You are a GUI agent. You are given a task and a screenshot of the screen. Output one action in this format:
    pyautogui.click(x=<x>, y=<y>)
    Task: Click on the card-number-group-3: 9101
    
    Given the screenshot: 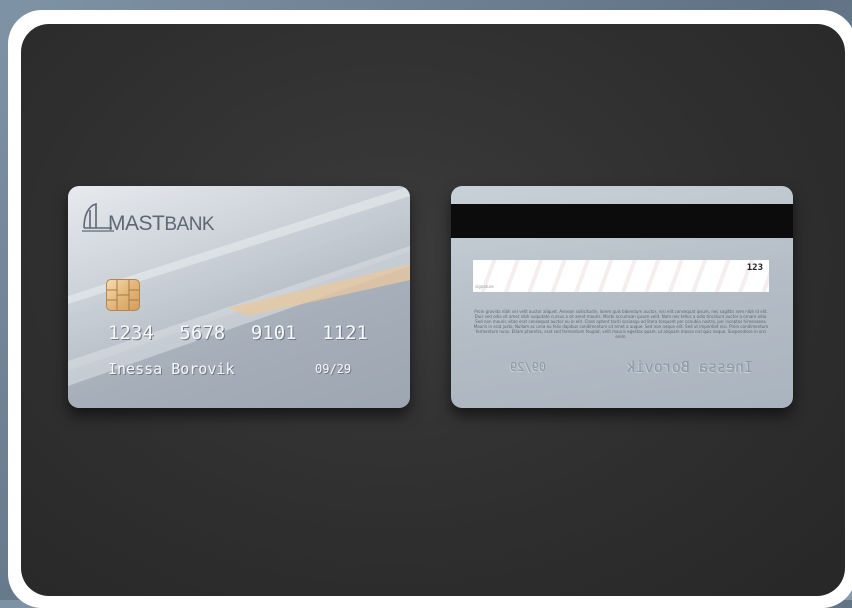 What is the action you would take?
    pyautogui.click(x=273, y=333)
    